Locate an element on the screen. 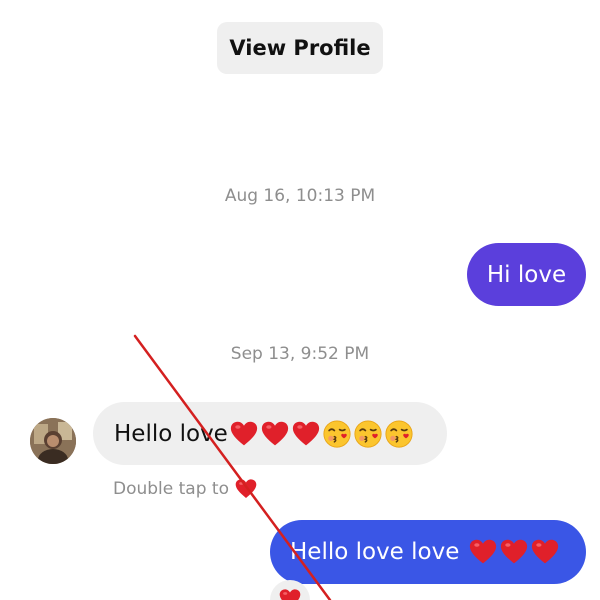 The height and width of the screenshot is (600, 600). received-message-bubble: Hello love is located at coordinates (270, 433).